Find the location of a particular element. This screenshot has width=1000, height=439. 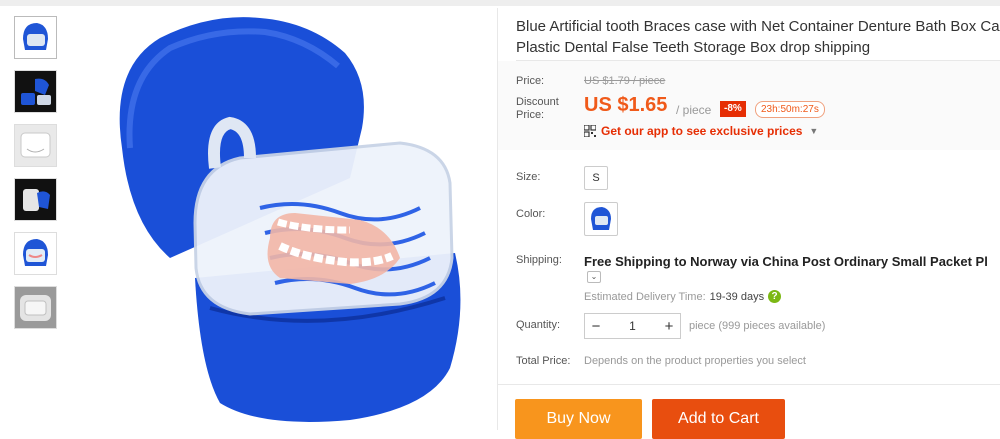

color-swatch-image is located at coordinates (601, 218).